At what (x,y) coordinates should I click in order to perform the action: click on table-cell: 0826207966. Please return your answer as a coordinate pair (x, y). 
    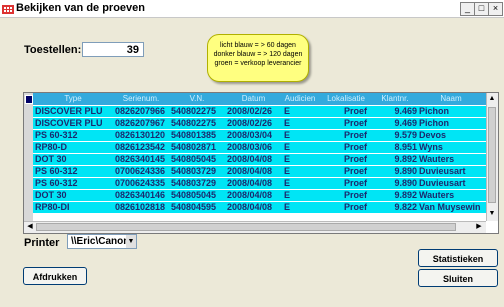
    Looking at the image, I should click on (140, 111).